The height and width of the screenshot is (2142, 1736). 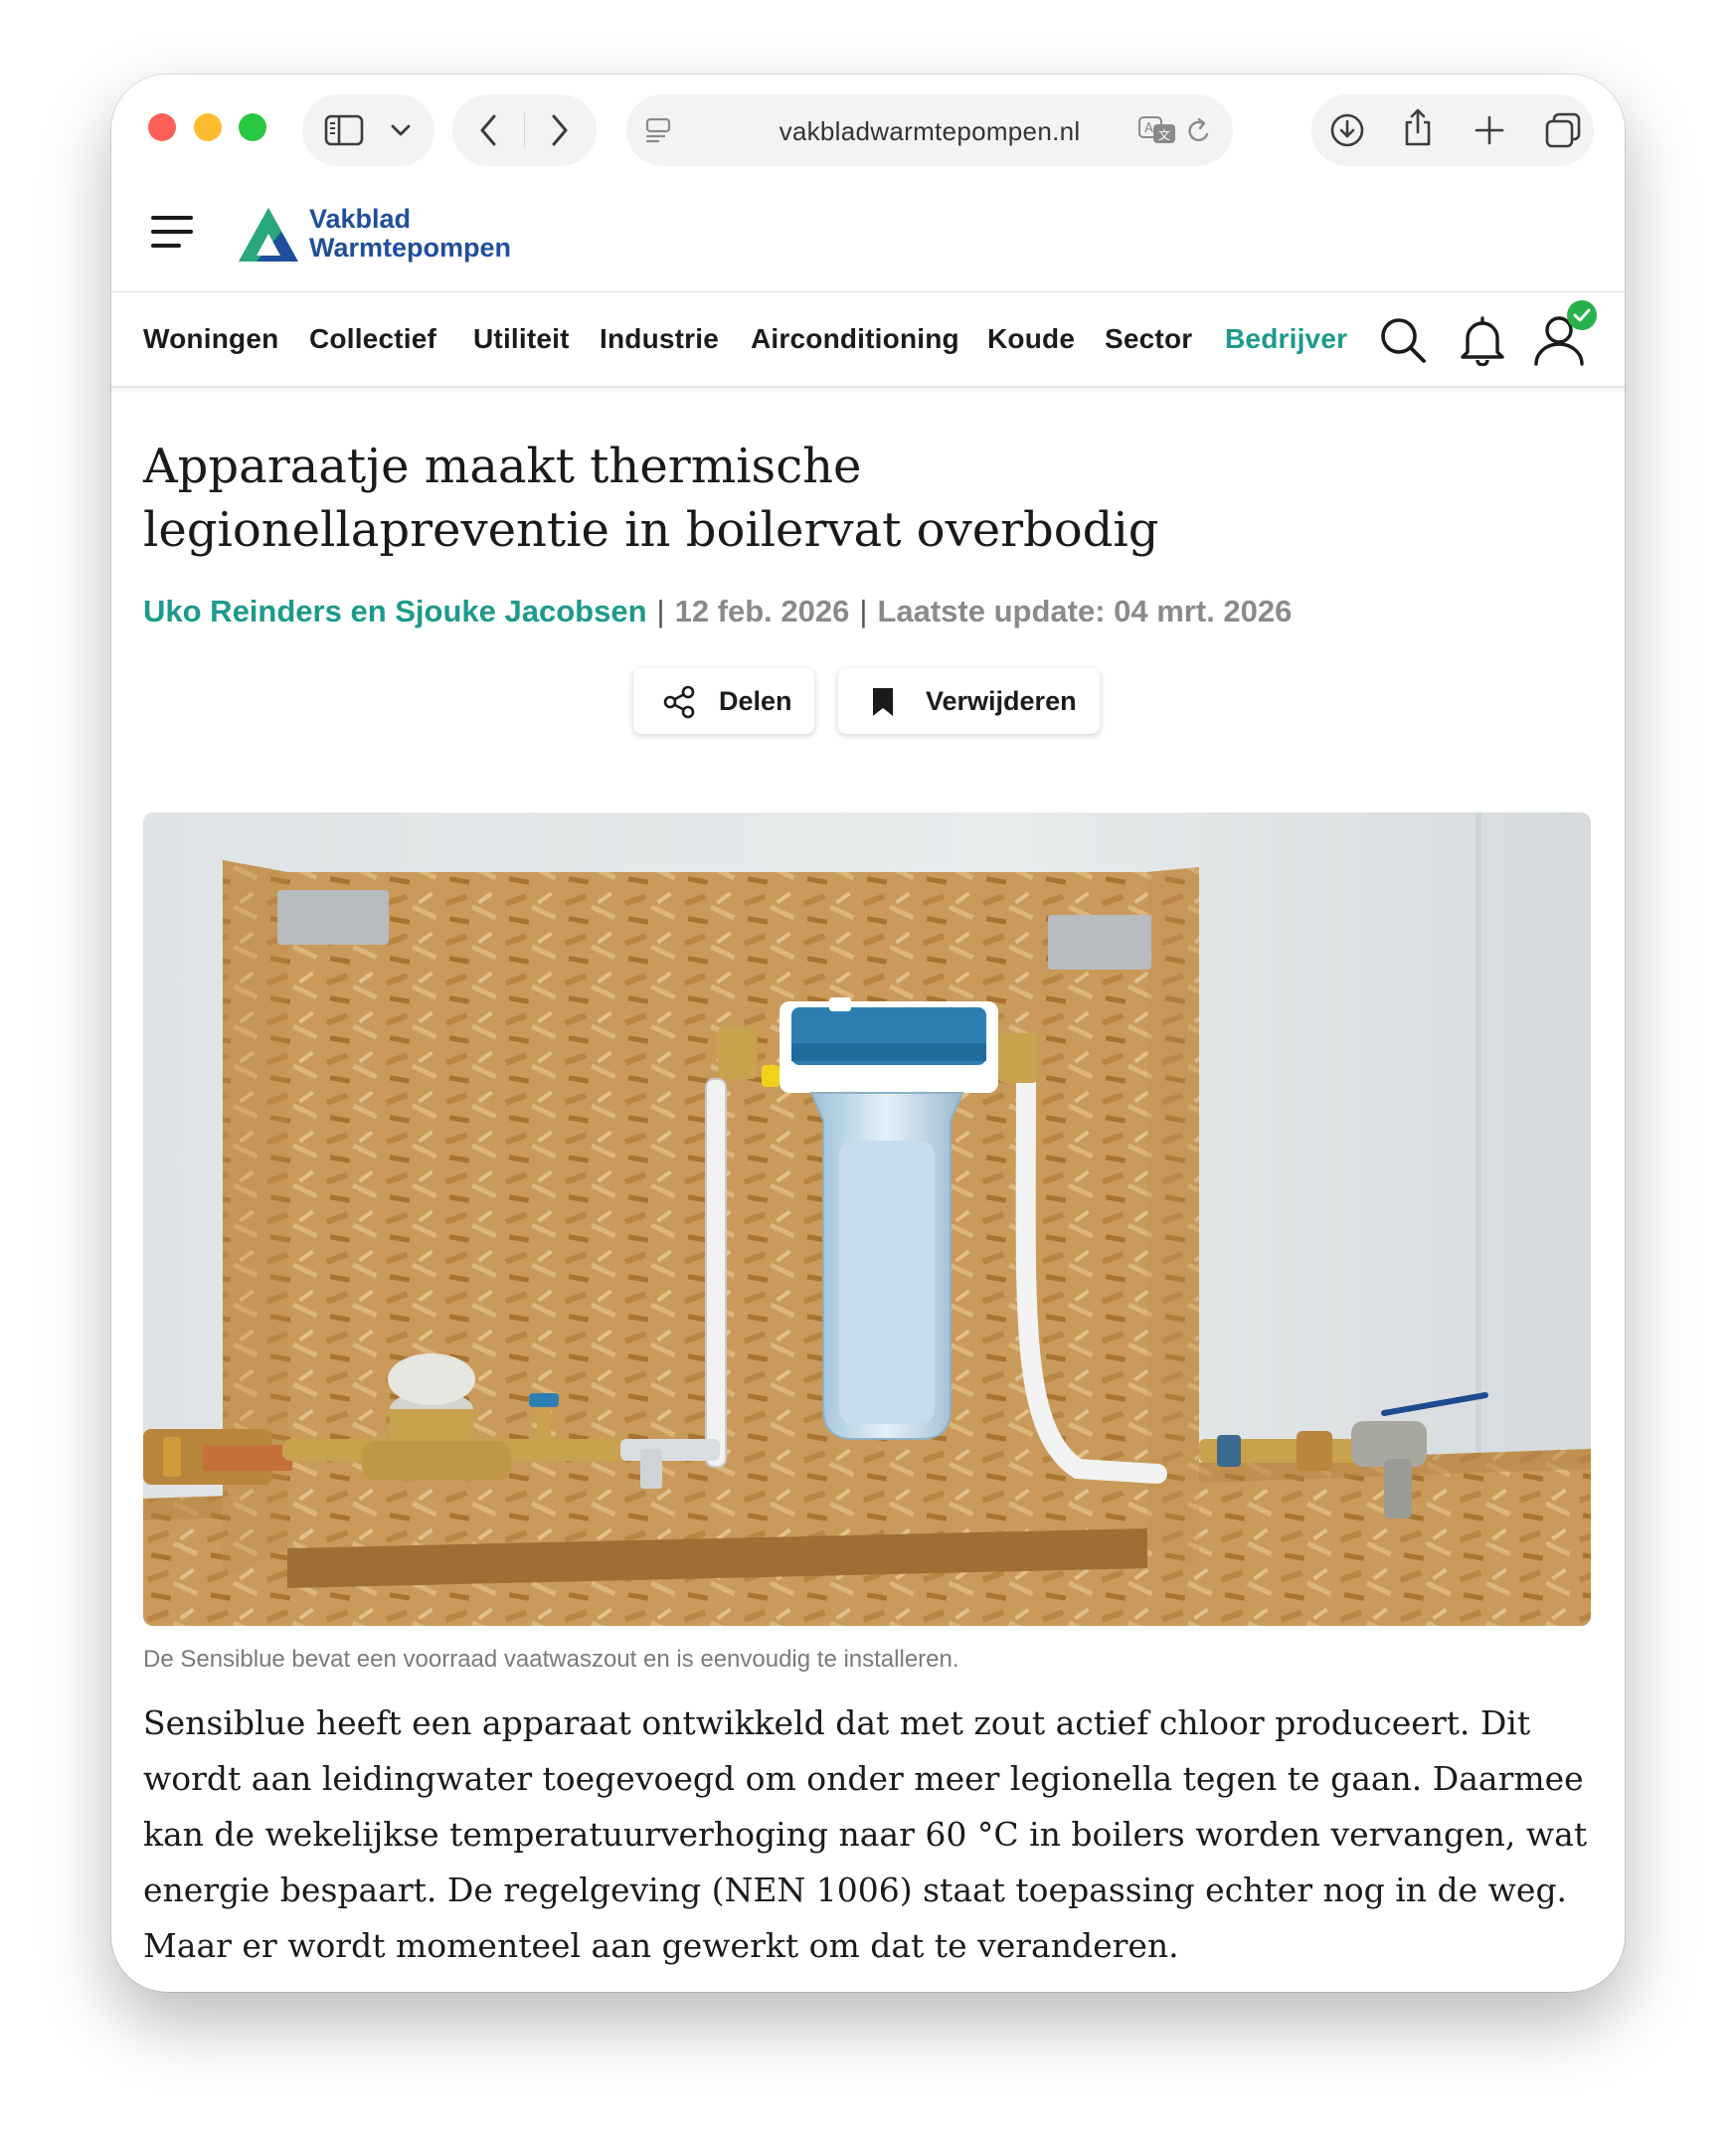 What do you see at coordinates (269, 235) in the screenshot?
I see `logo-icon` at bounding box center [269, 235].